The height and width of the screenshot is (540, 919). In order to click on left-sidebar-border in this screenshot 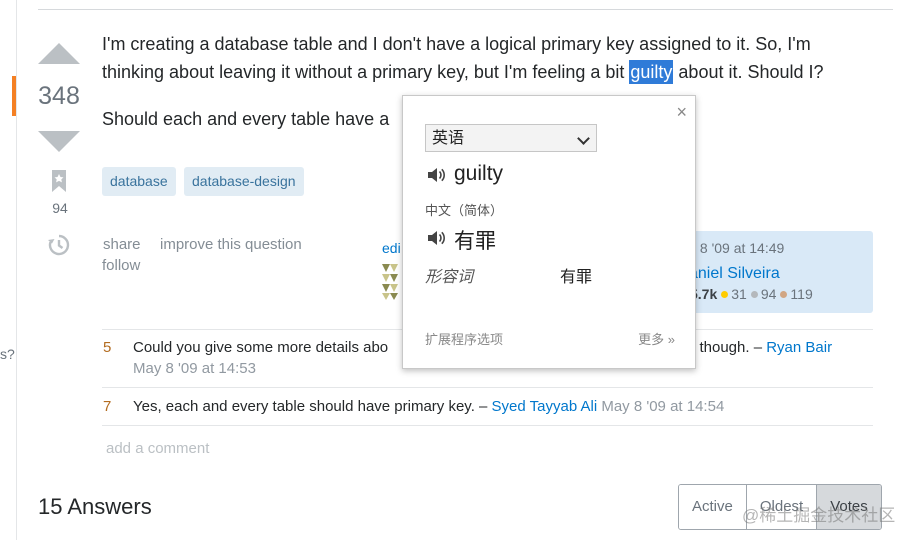, I will do `click(16, 270)`.